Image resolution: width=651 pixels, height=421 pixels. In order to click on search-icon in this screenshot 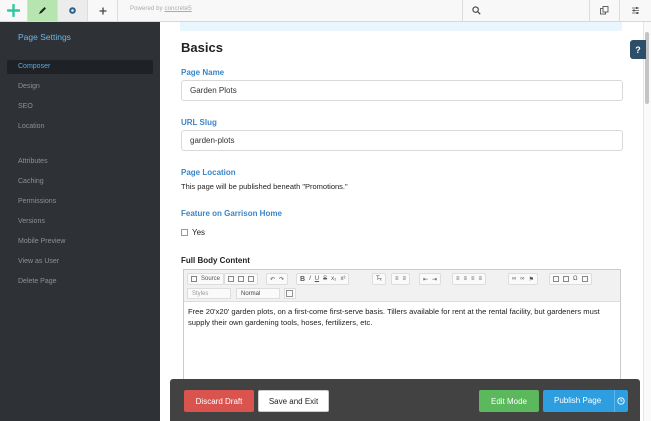, I will do `click(476, 10)`.